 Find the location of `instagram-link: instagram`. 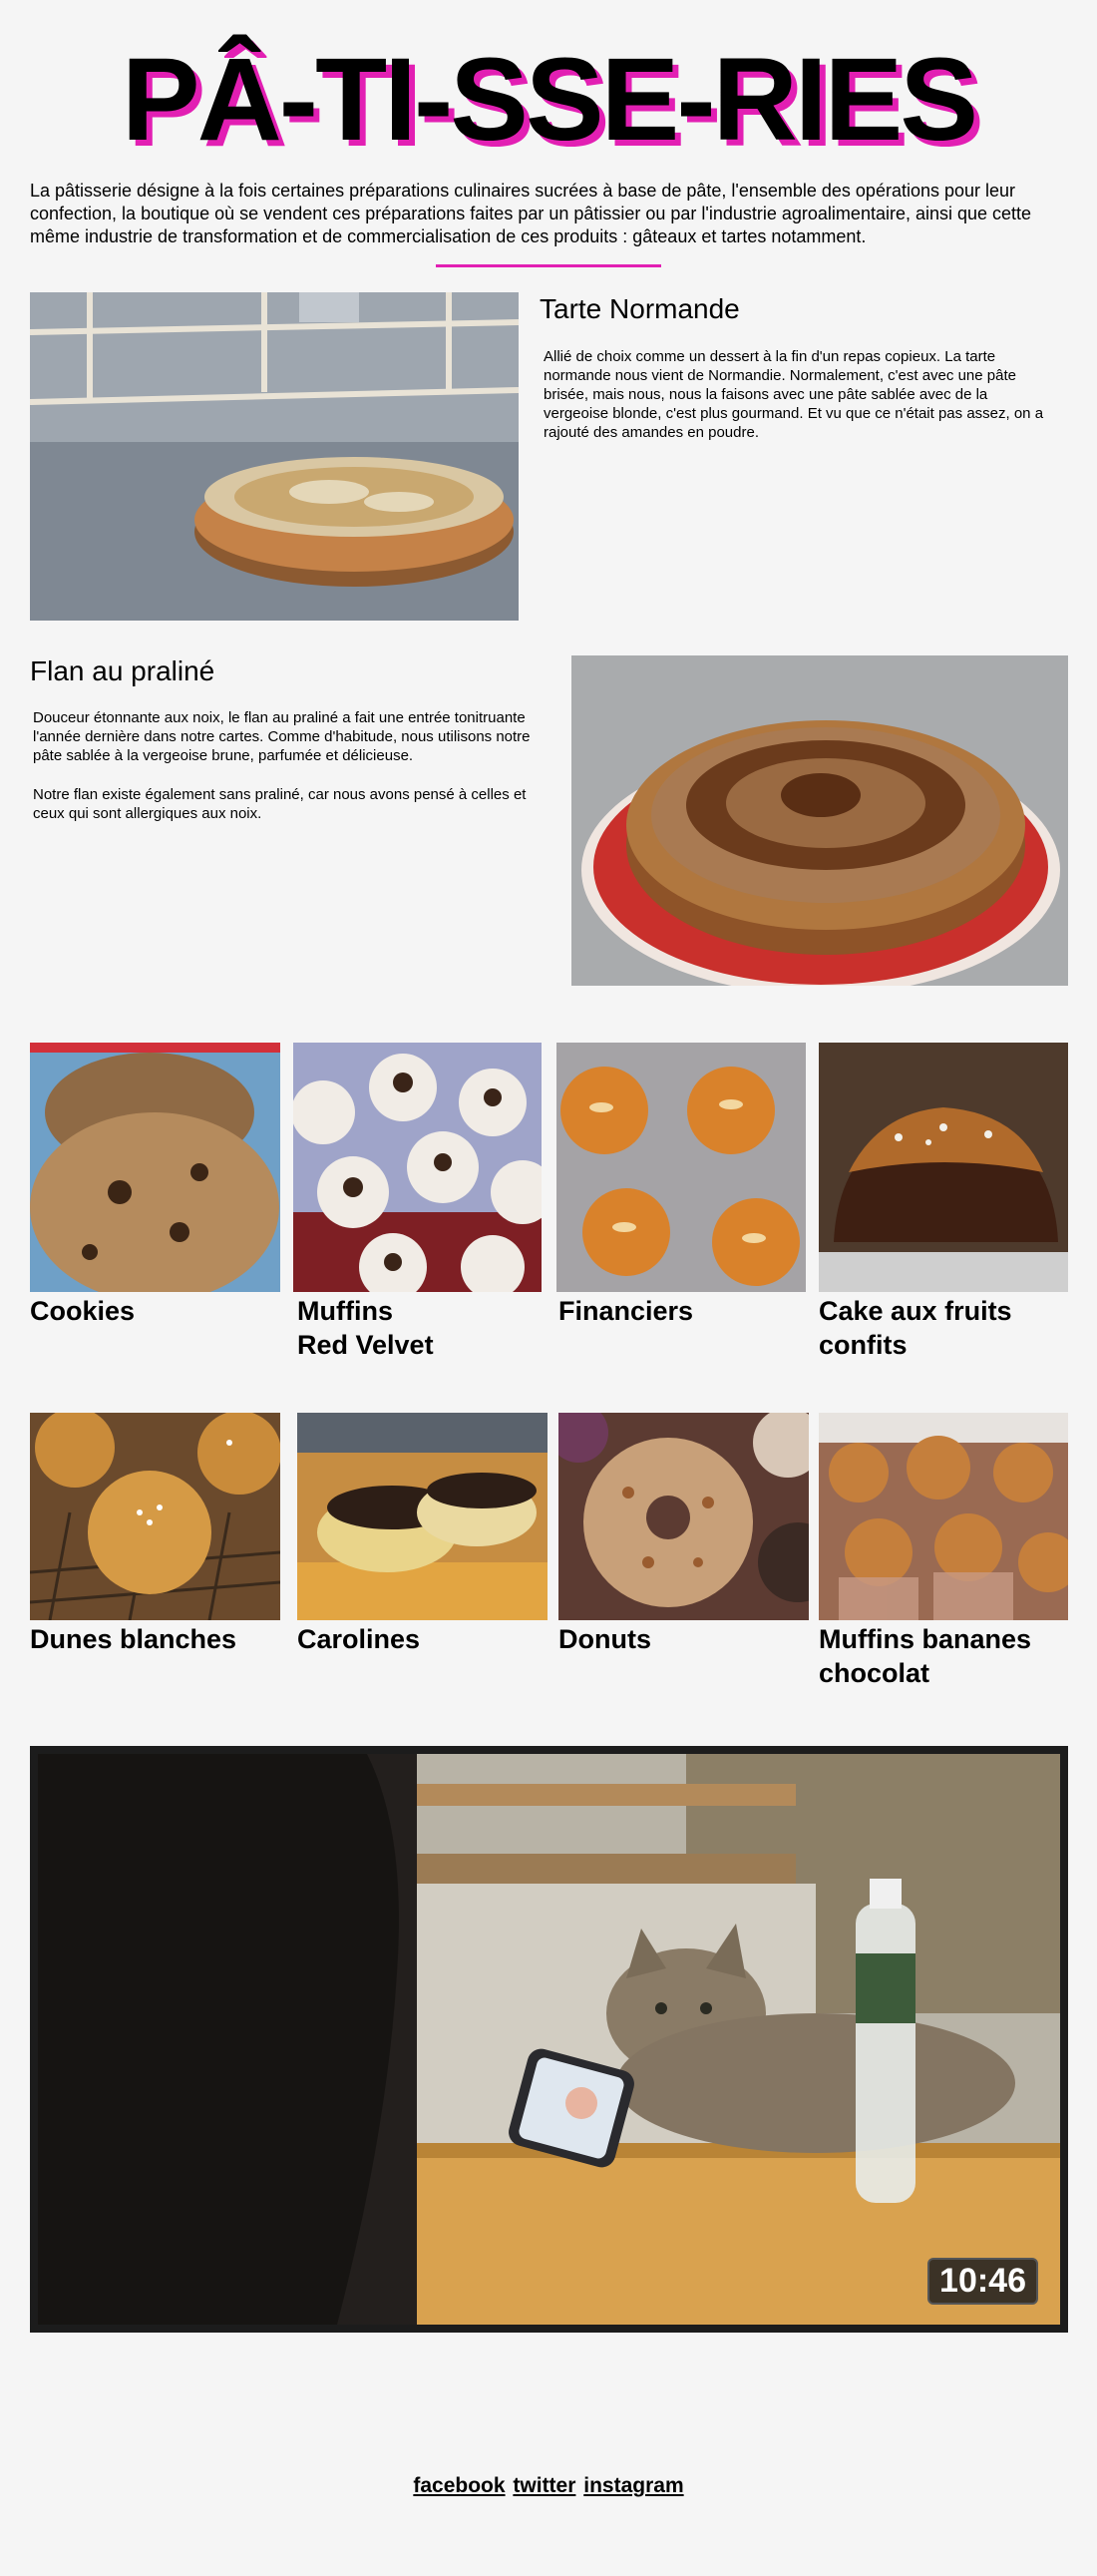

instagram-link: instagram is located at coordinates (633, 2485).